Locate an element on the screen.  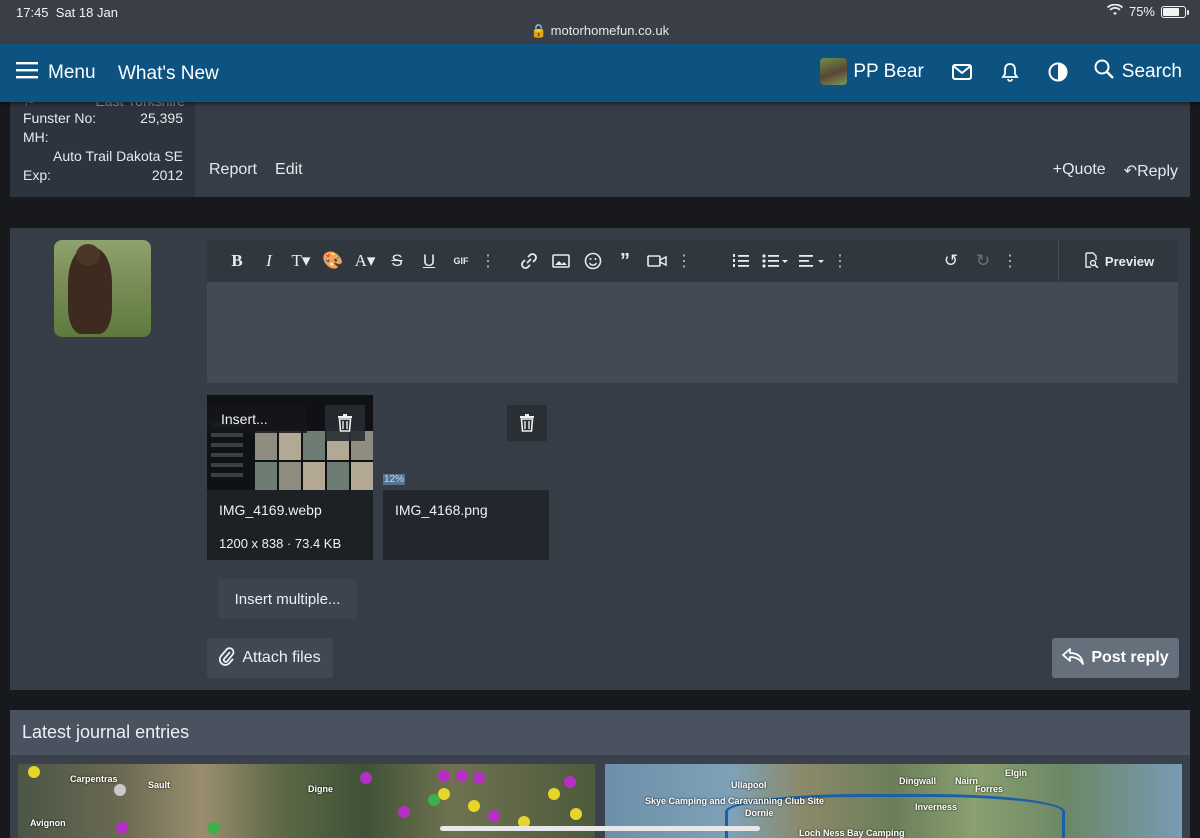
reply-link: ↶Reply is located at coordinates (1151, 171).